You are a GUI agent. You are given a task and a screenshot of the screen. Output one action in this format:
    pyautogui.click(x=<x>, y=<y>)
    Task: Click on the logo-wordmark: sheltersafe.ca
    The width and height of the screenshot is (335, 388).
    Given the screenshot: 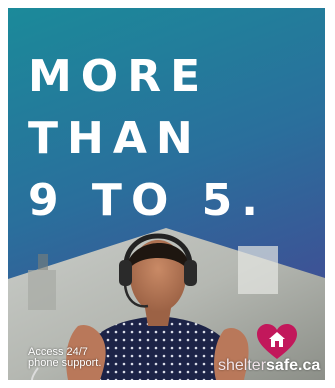 What is the action you would take?
    pyautogui.click(x=269, y=366)
    